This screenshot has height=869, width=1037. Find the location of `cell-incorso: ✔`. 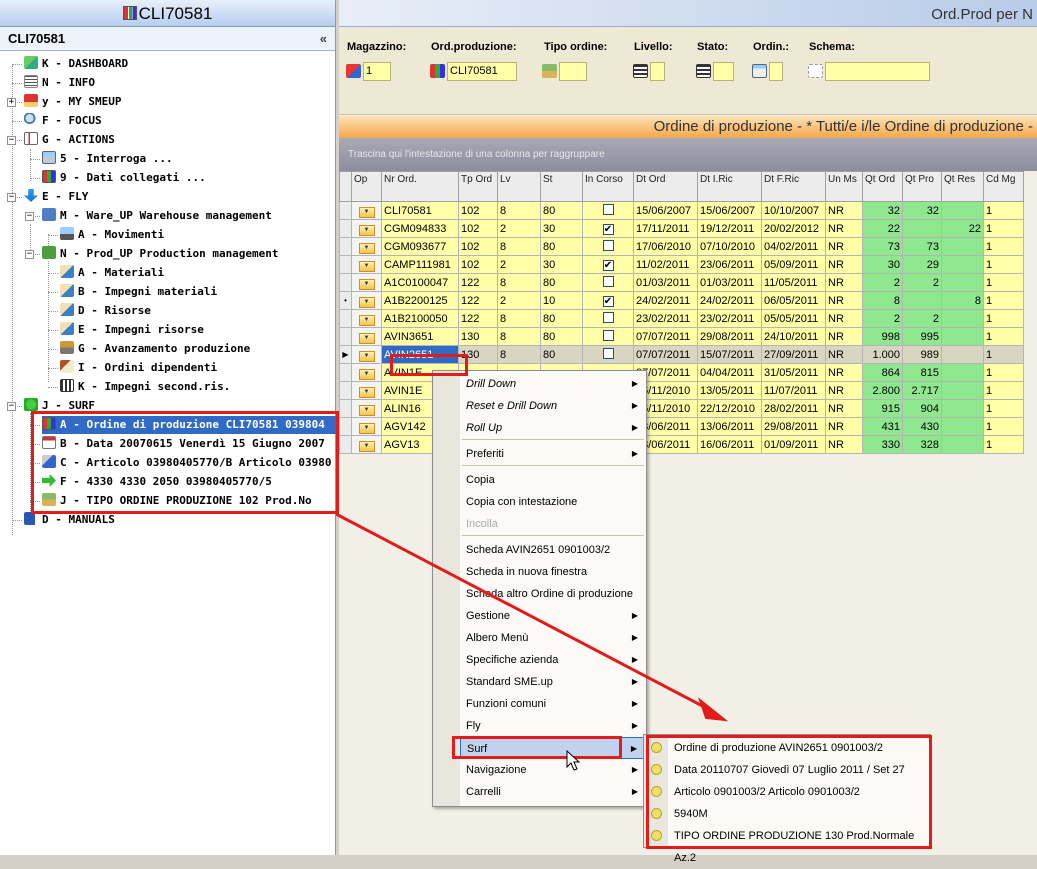

cell-incorso: ✔ is located at coordinates (608, 228).